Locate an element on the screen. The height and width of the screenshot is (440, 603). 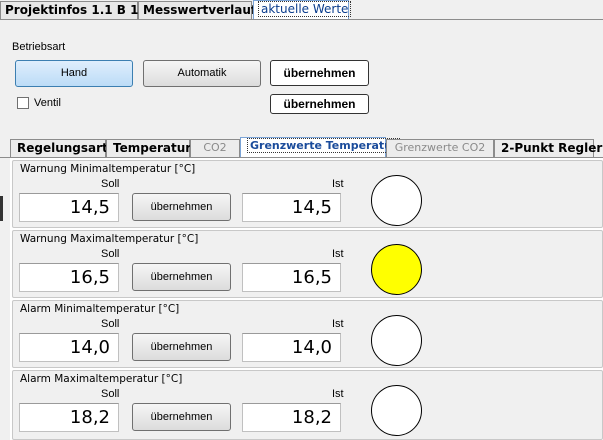
hand-button-label: Hand is located at coordinates (74, 73).